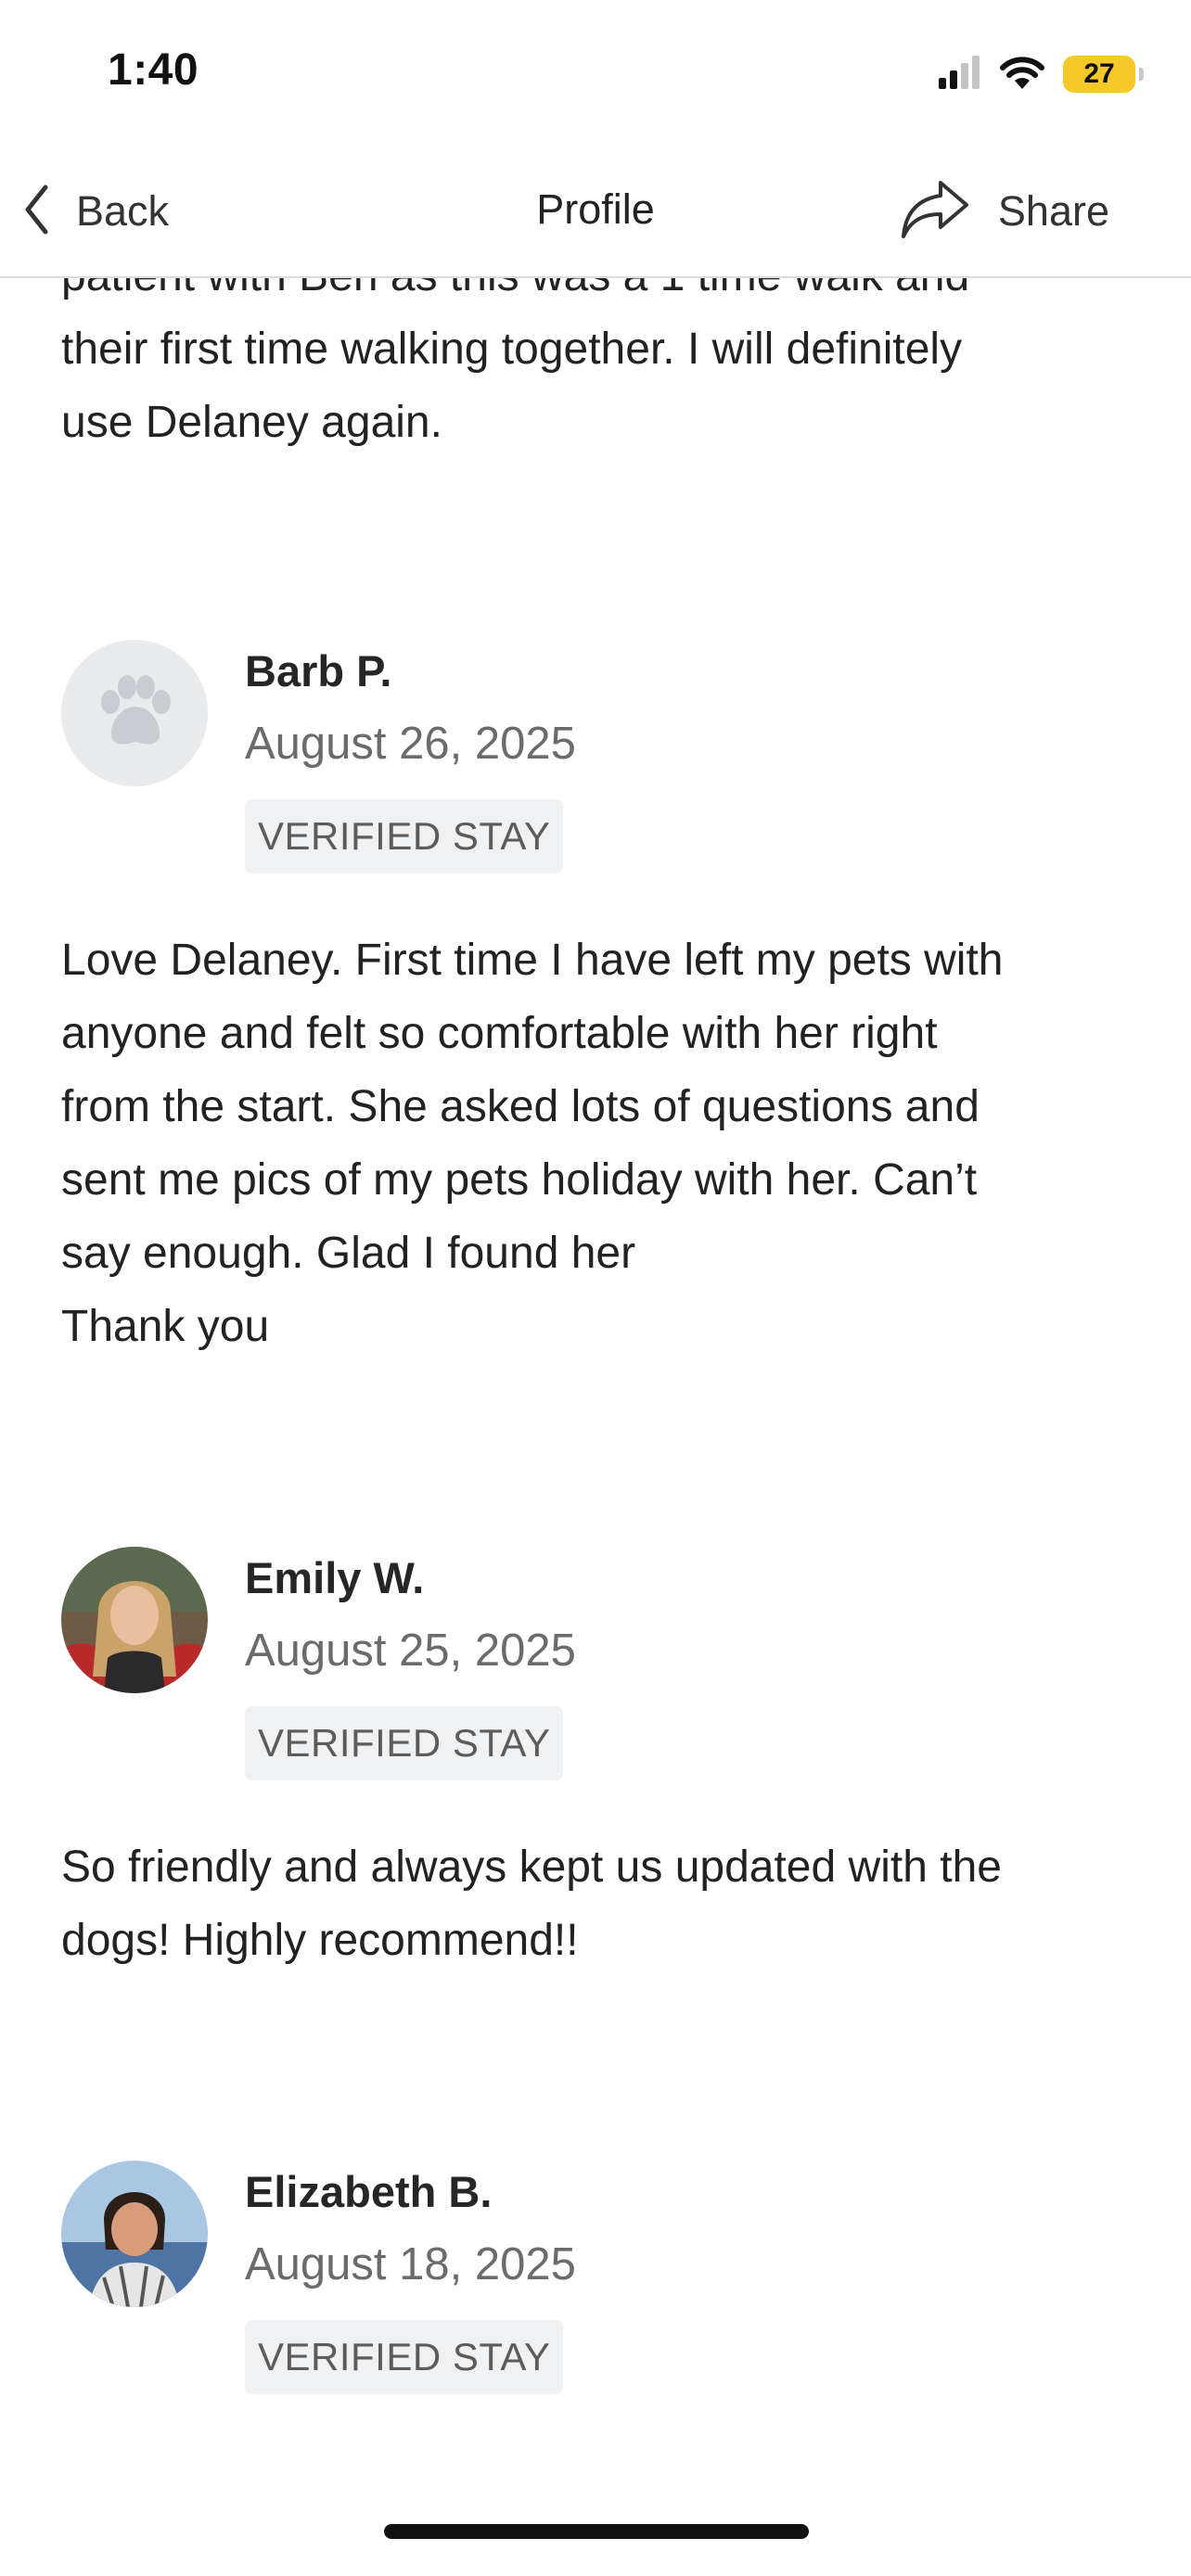  Describe the element at coordinates (960, 75) in the screenshot. I see `cellular-signal-icon` at that location.